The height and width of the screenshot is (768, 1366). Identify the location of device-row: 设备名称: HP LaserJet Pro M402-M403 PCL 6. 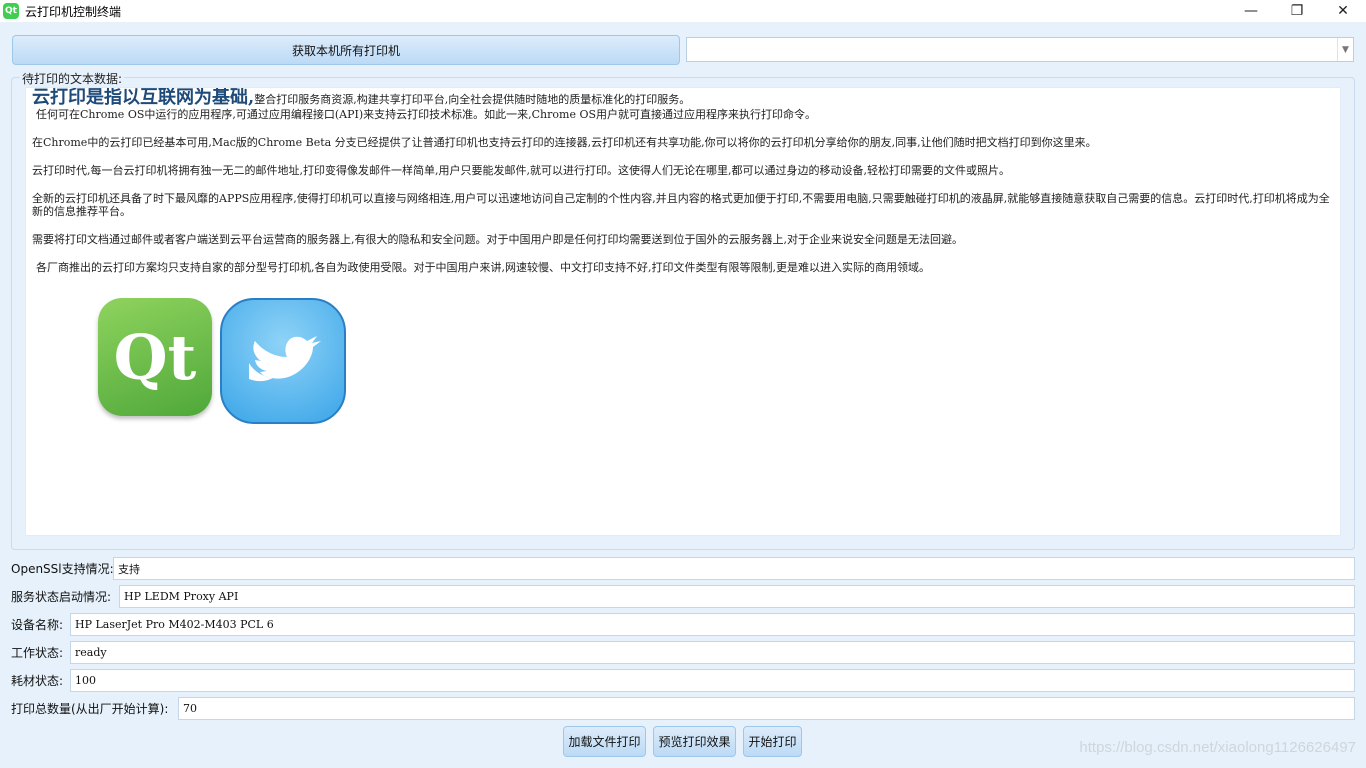
(683, 624).